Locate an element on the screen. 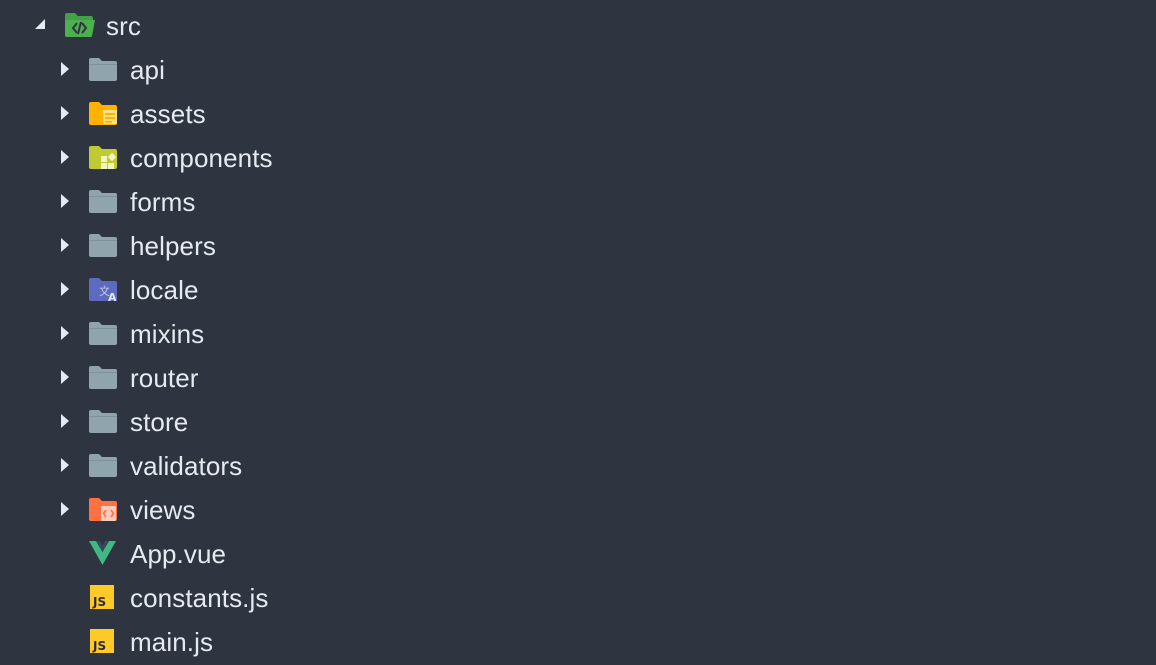  tree-item-assets: assets is located at coordinates (578, 113).